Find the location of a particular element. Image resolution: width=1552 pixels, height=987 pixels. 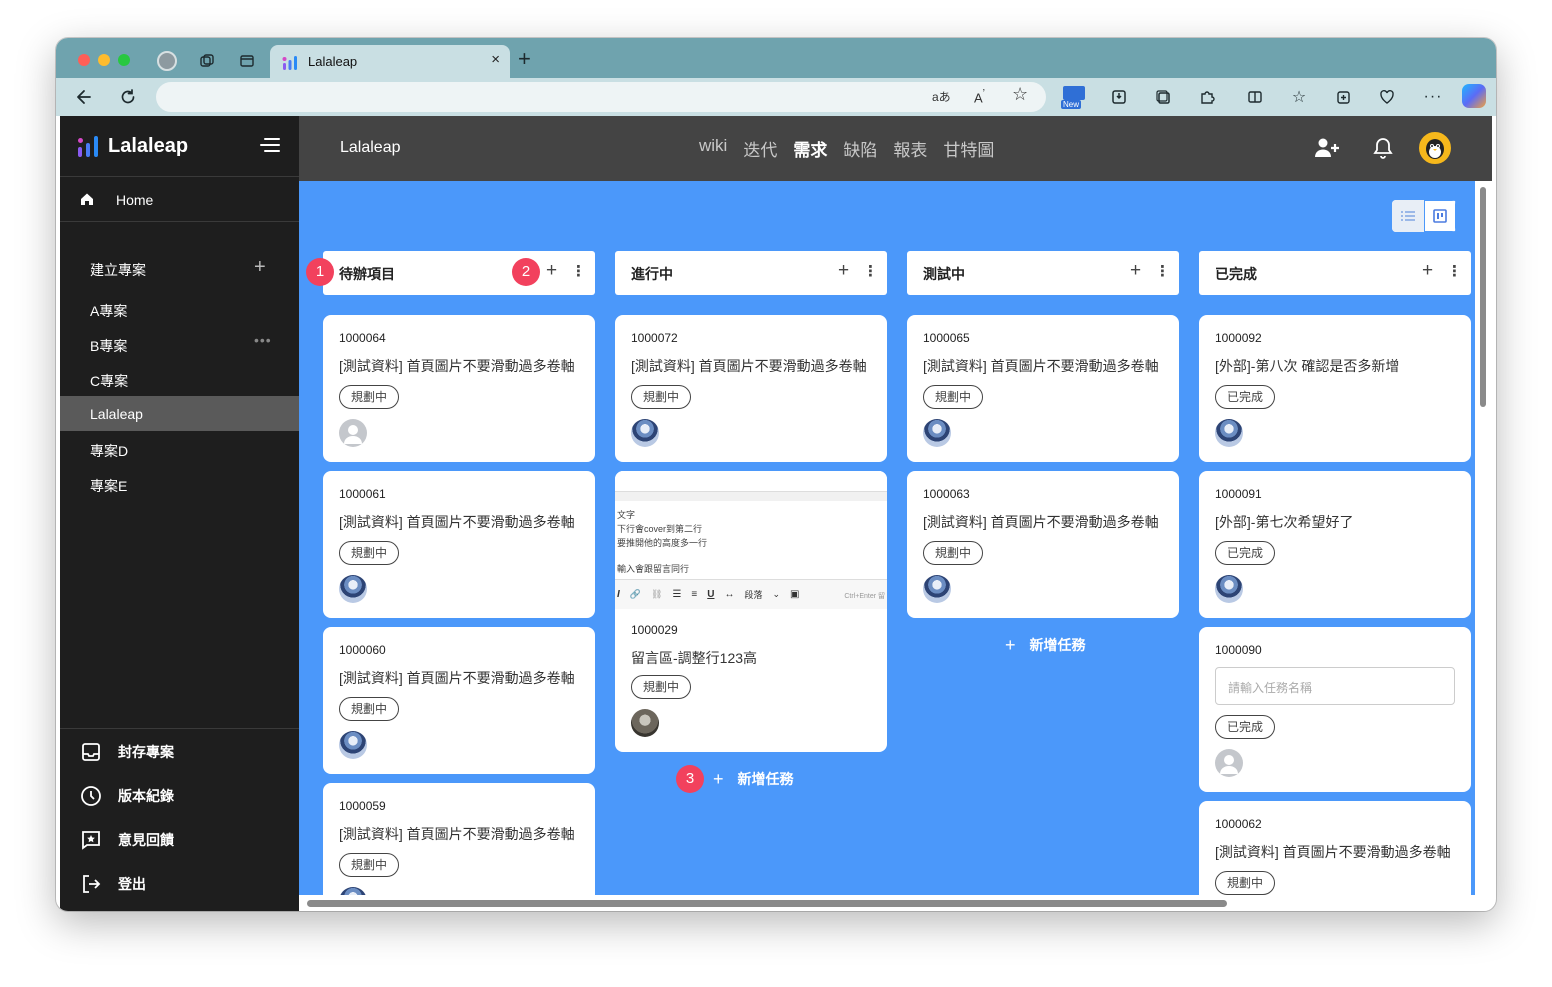

task-card: 1000063 [測試資料] 首頁圖片不要滑動過多卷軸 規劃中 is located at coordinates (1043, 544).